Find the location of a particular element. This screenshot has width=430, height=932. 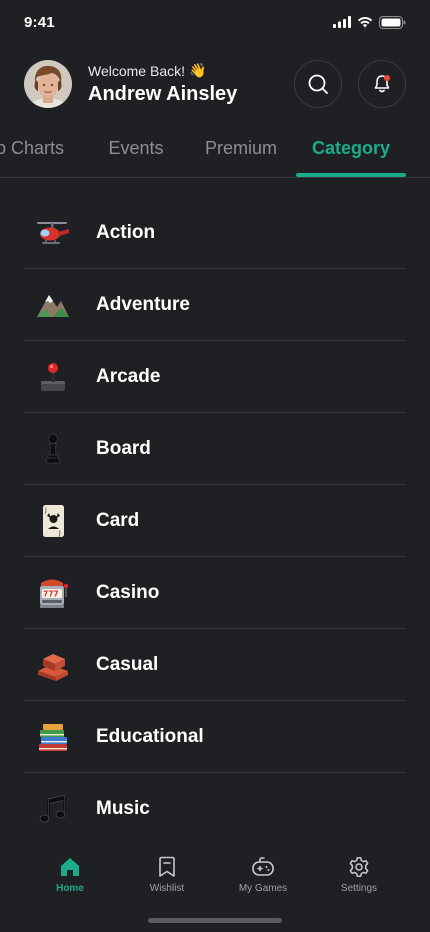

category-label: Casual is located at coordinates (127, 664).